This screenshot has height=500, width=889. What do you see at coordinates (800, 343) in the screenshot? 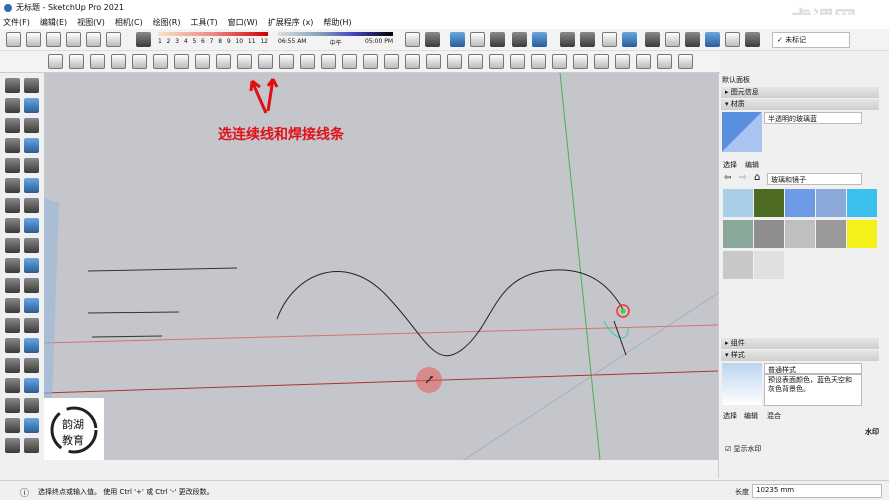
I see `components-header: ▸ 组件` at bounding box center [800, 343].